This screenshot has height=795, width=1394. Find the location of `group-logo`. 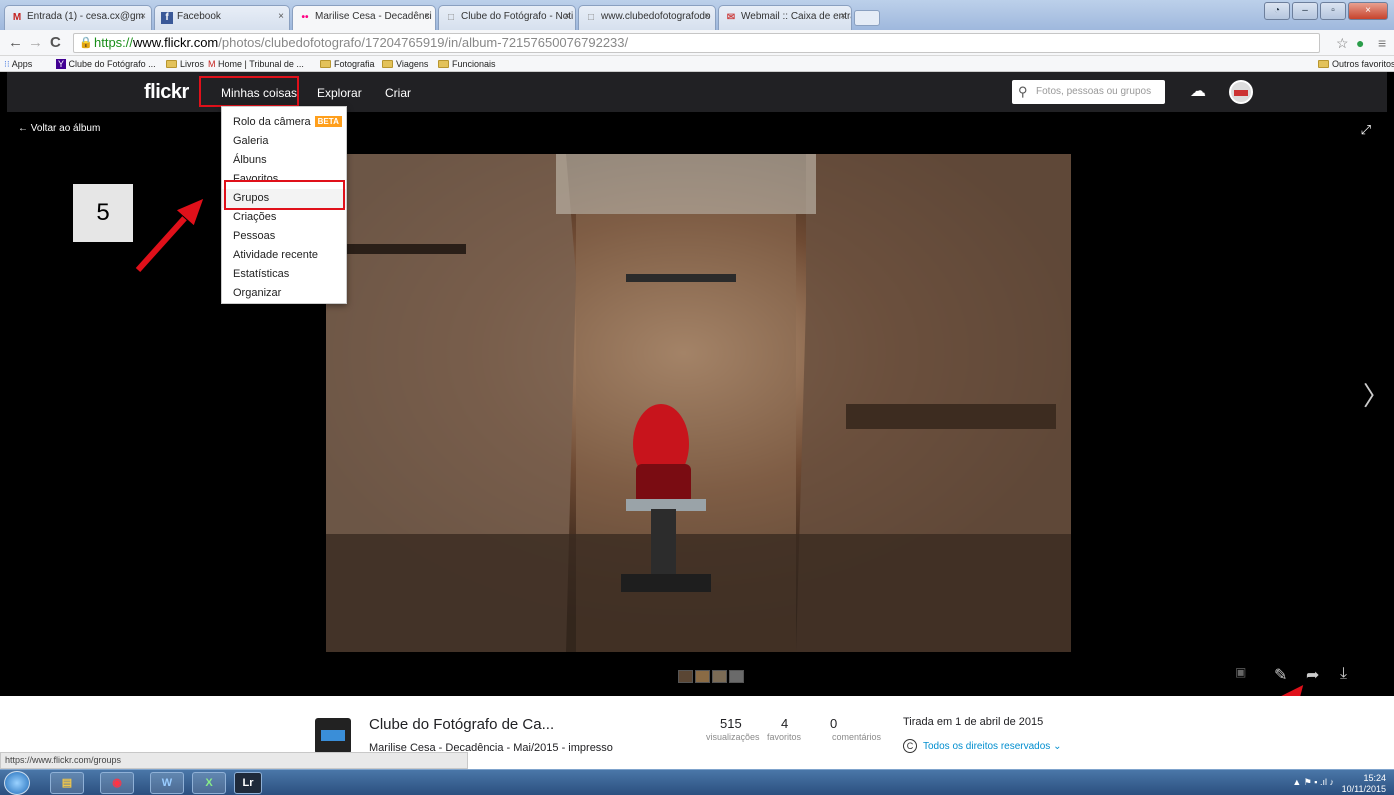

group-logo is located at coordinates (333, 736).